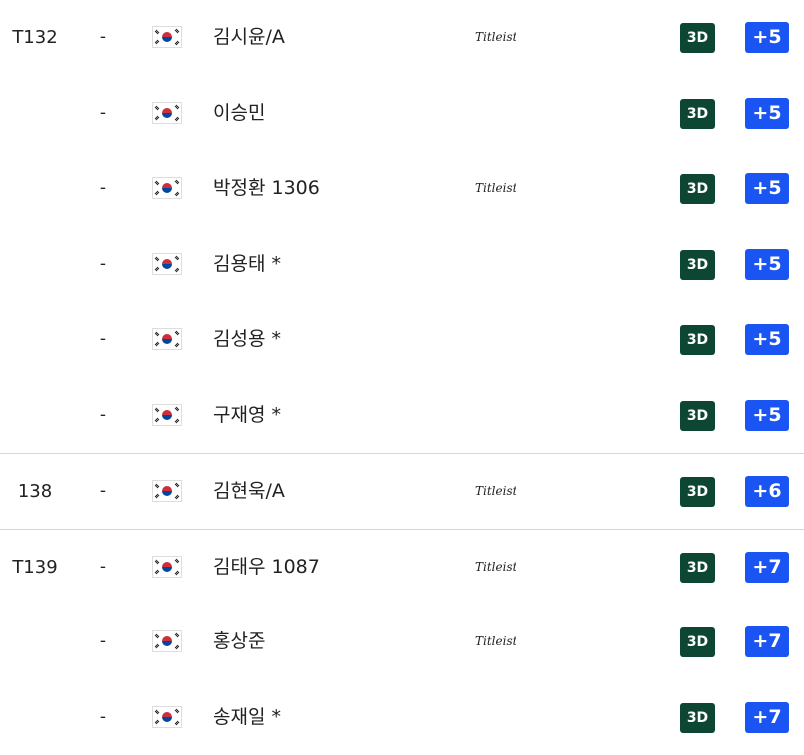 Image resolution: width=804 pixels, height=755 pixels. What do you see at coordinates (35, 491) in the screenshot?
I see `position-label: 138` at bounding box center [35, 491].